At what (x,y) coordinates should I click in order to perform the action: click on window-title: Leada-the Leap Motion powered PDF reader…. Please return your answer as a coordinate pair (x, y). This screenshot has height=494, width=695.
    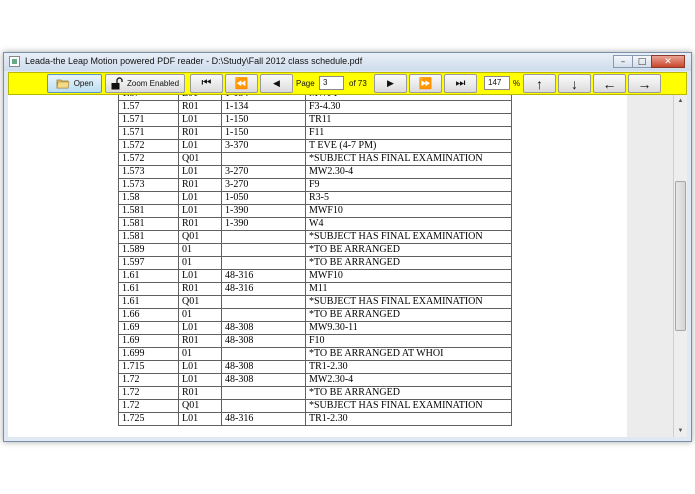
    Looking at the image, I should click on (194, 61).